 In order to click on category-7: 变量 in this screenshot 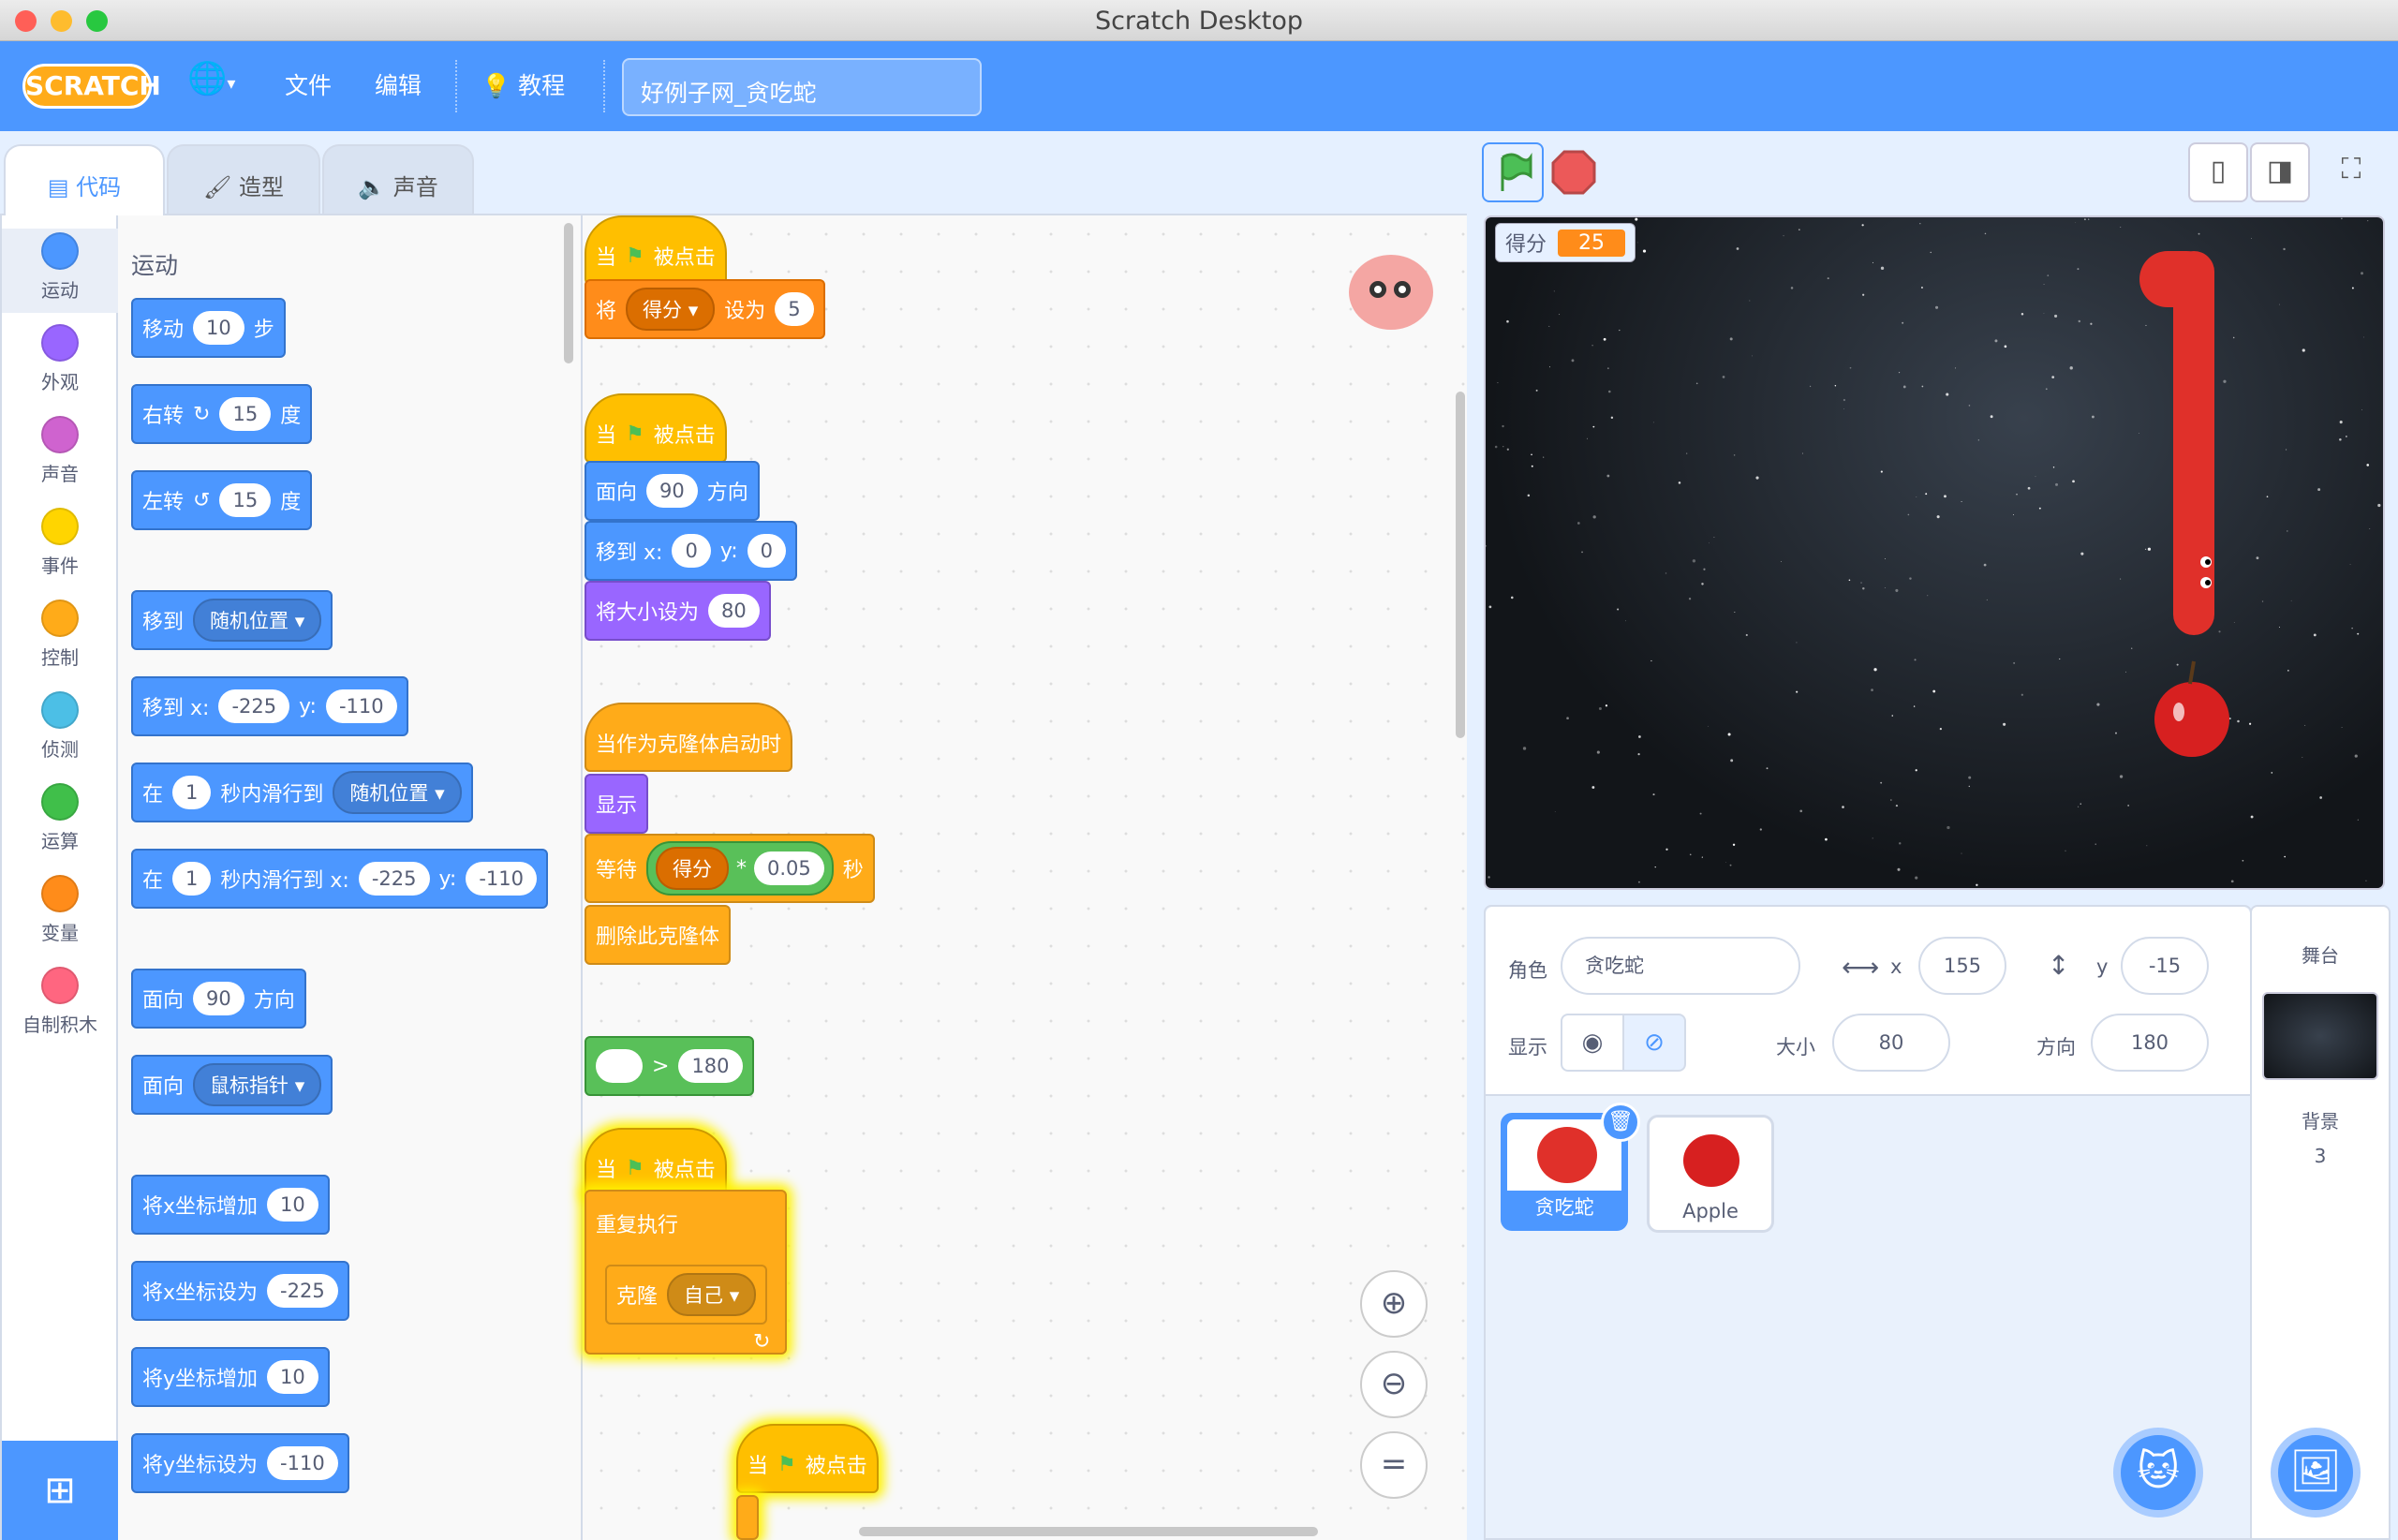, I will do `click(60, 913)`.